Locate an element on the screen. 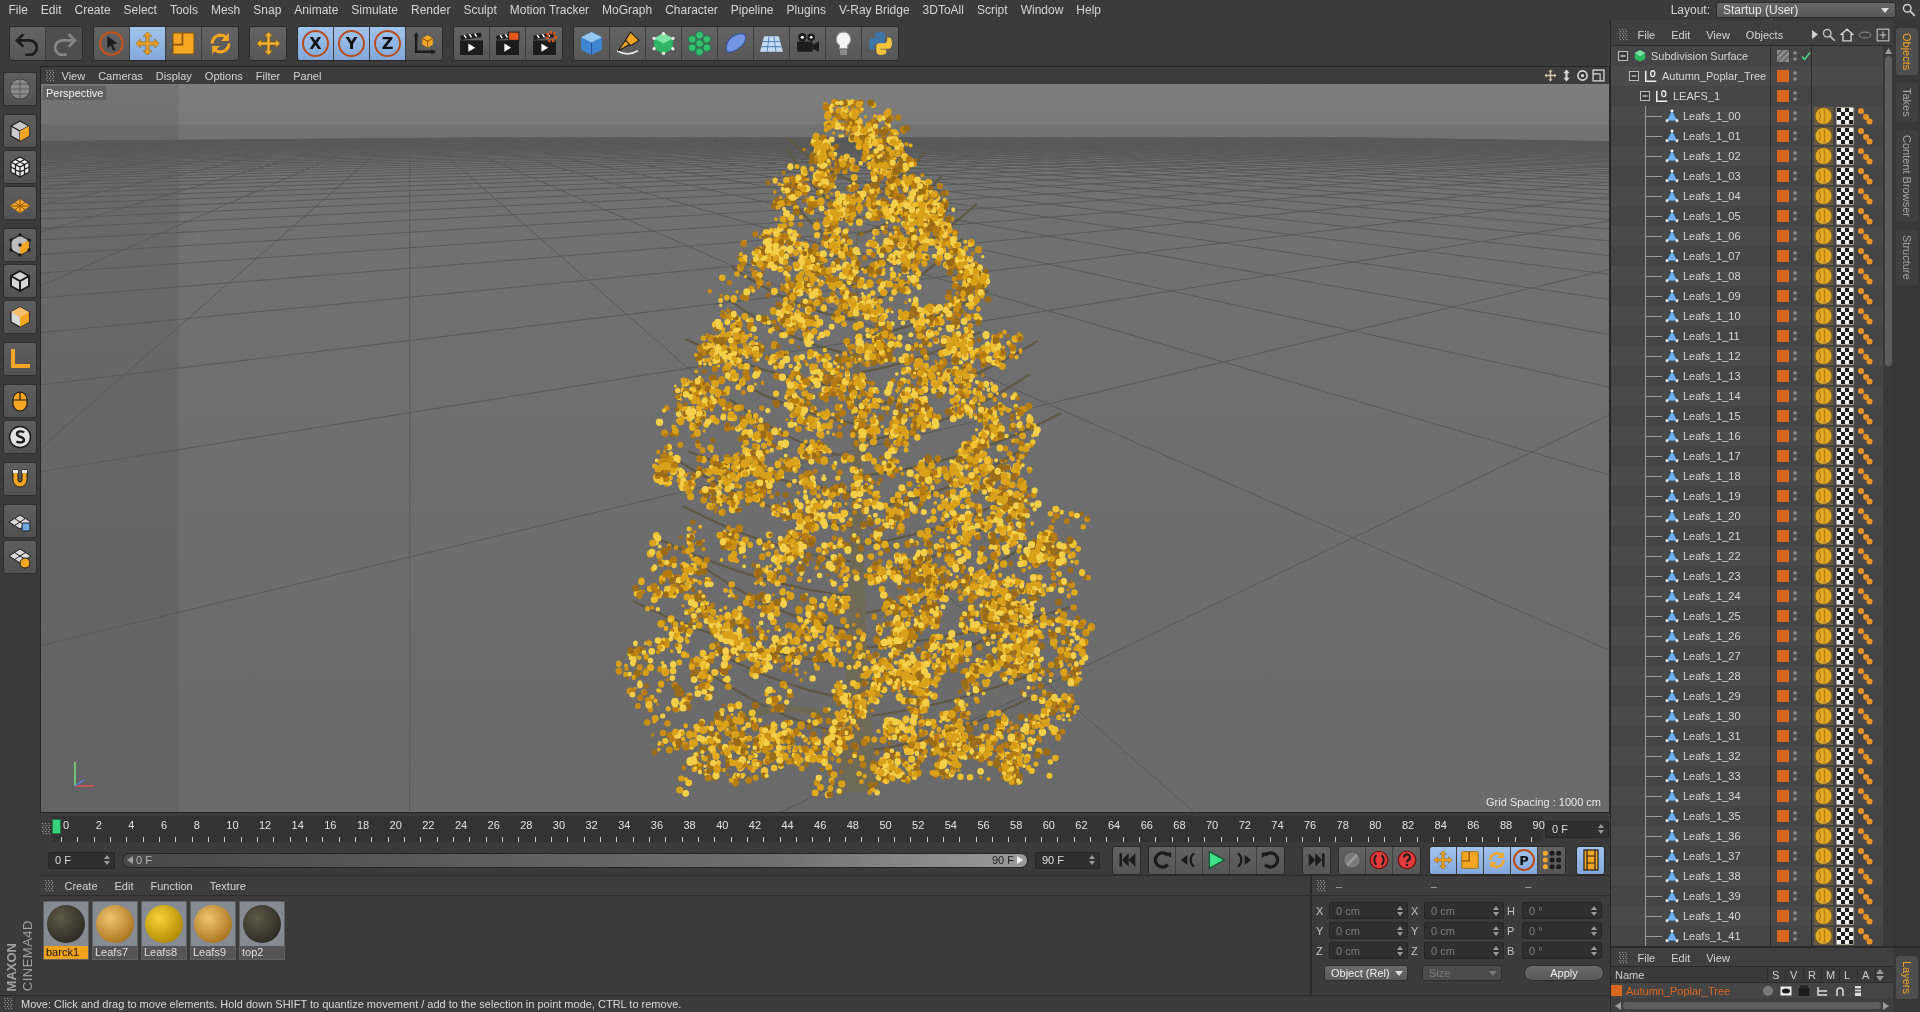 This screenshot has height=1012, width=1920. object-row: Leafs_1_29 is located at coordinates (1747, 696).